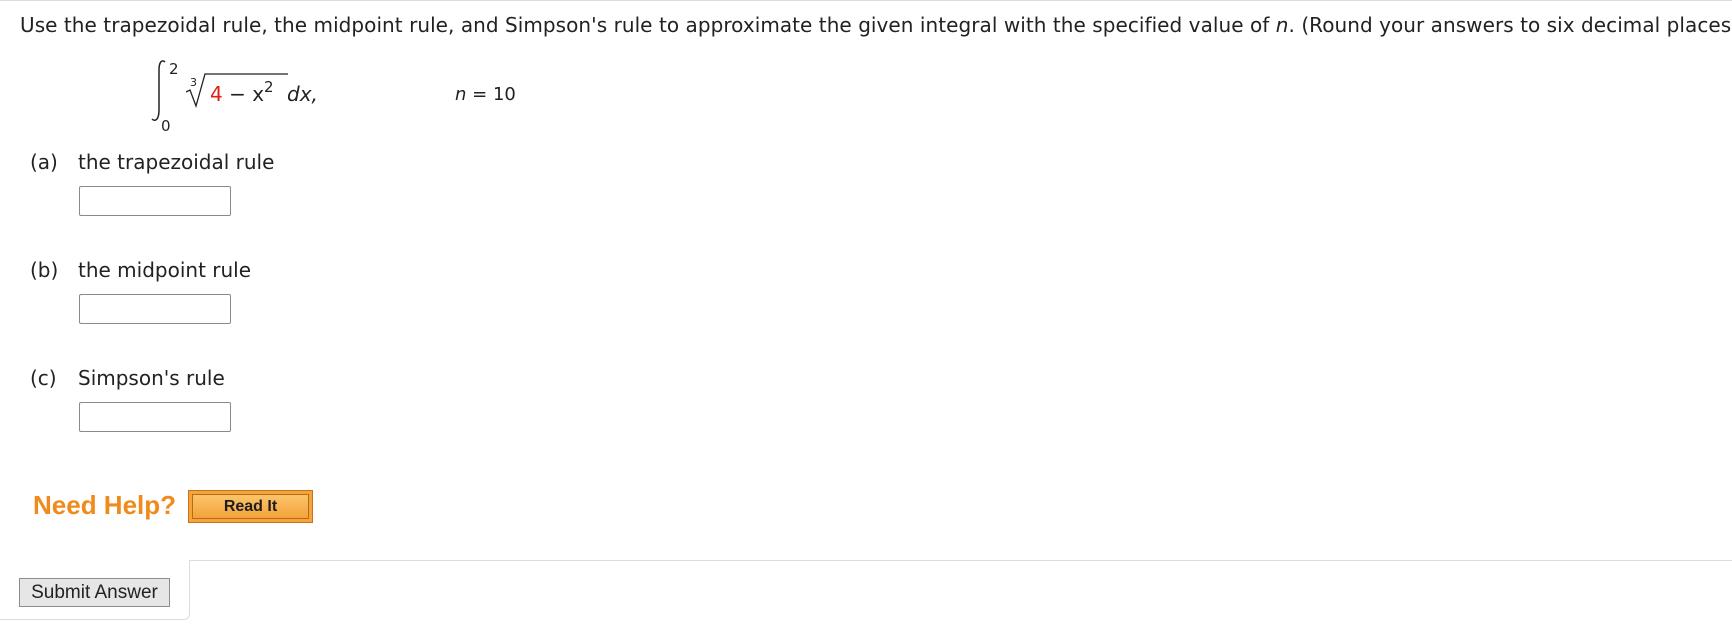 The width and height of the screenshot is (1732, 625). What do you see at coordinates (44, 162) in the screenshot?
I see `part-a-letter: (a)` at bounding box center [44, 162].